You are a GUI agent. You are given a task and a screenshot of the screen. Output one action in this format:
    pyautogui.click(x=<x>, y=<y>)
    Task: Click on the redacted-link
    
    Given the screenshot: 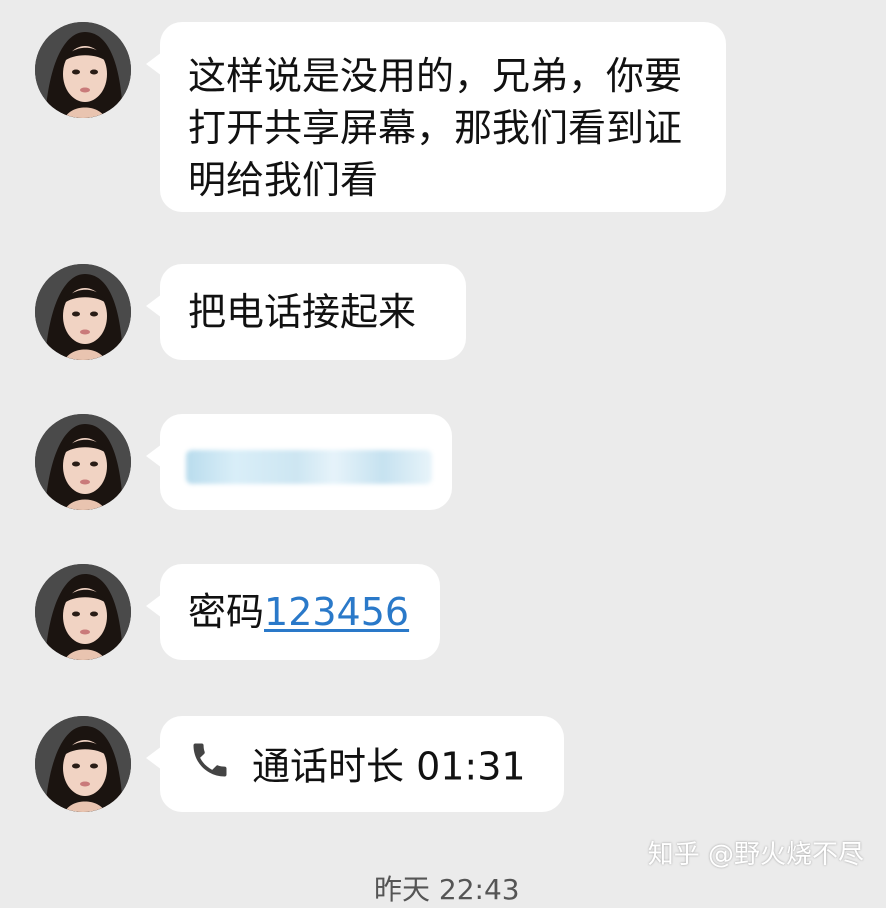 What is the action you would take?
    pyautogui.click(x=309, y=467)
    